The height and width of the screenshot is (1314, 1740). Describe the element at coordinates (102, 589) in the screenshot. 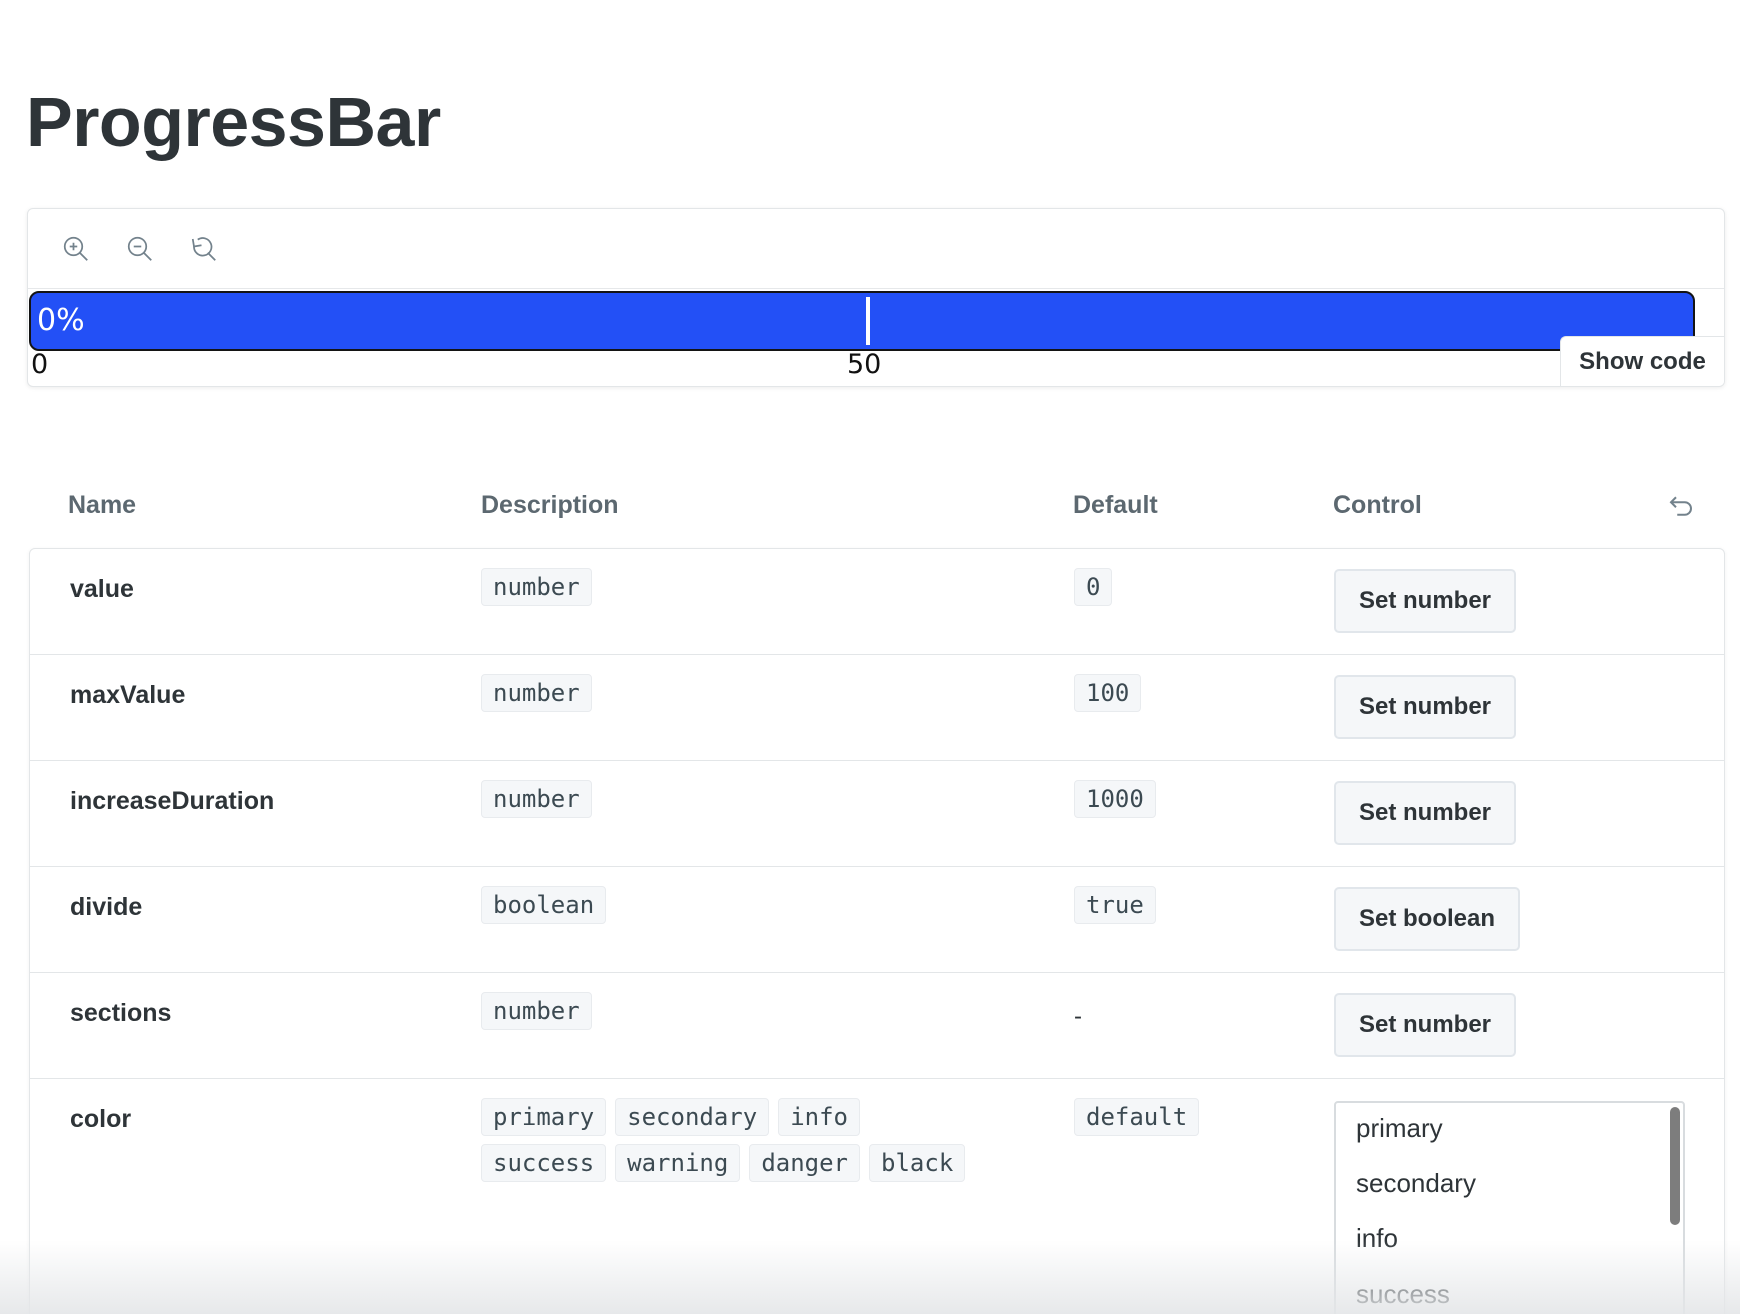

I see `arg-name: value` at that location.